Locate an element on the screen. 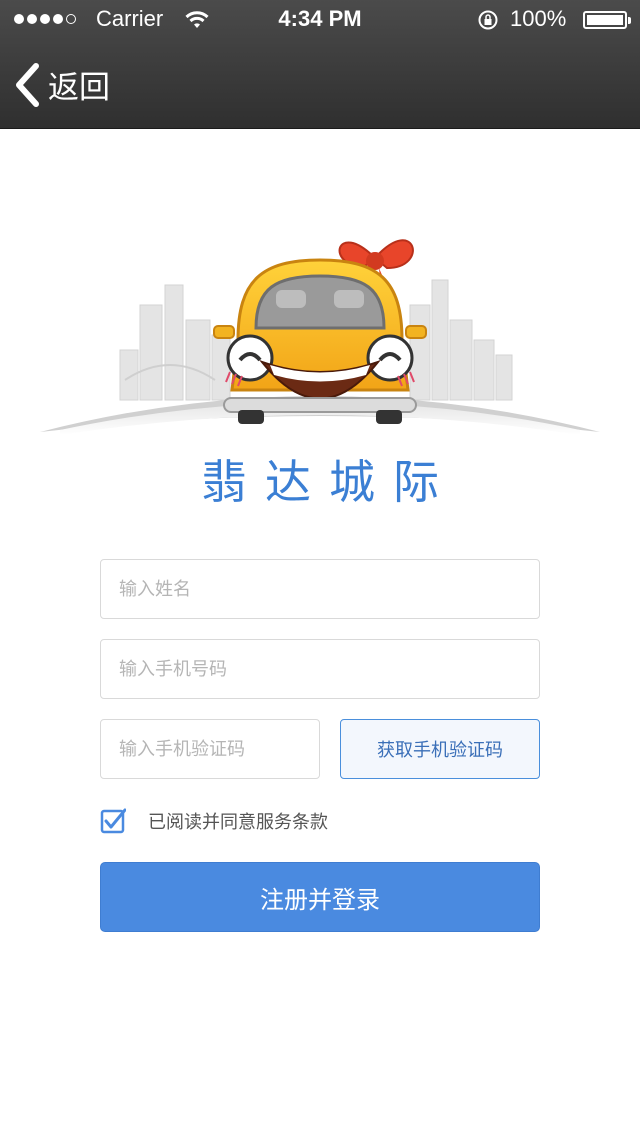 This screenshot has width=640, height=1136. app-name-title: 翡达城际 is located at coordinates (329, 482).